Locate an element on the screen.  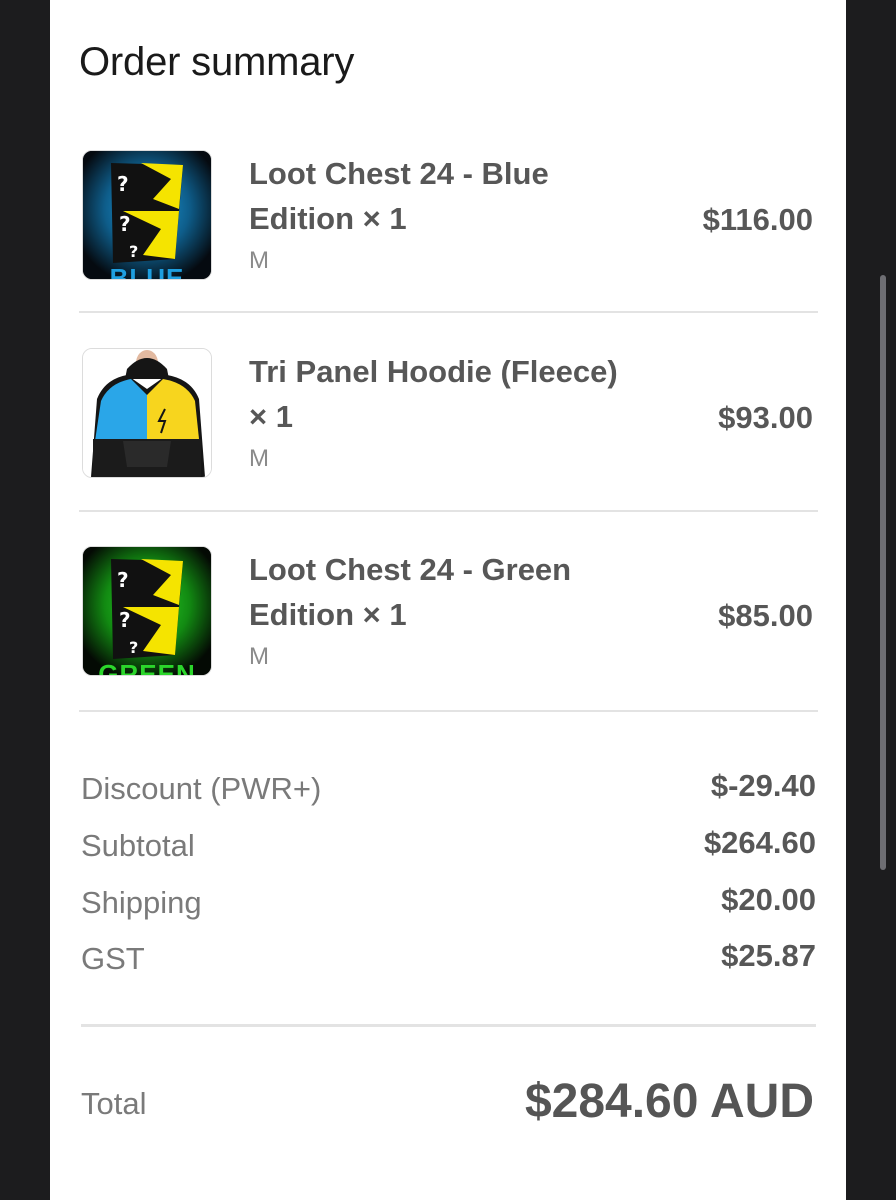
image-caption: GREEN is located at coordinates (147, 668).